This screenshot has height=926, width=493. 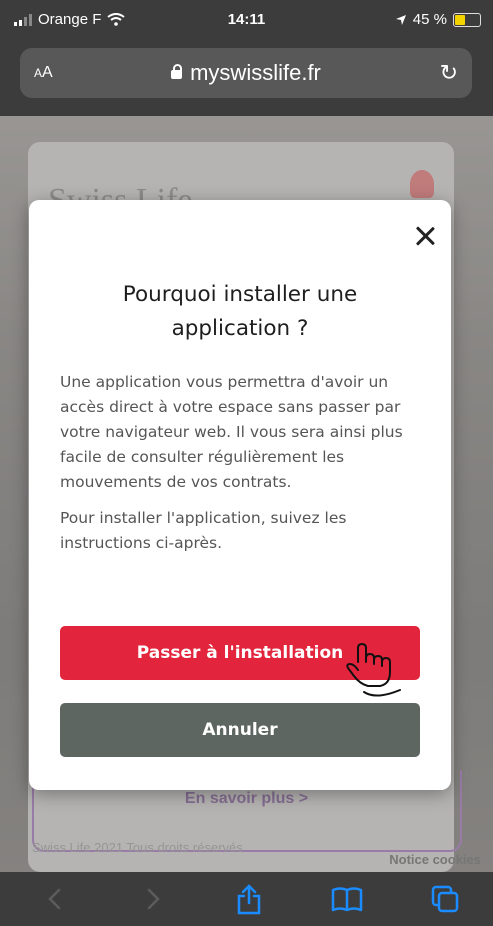 I want to click on browser-top-bar: AA myswisslife.fr ↻, so click(x=246, y=78).